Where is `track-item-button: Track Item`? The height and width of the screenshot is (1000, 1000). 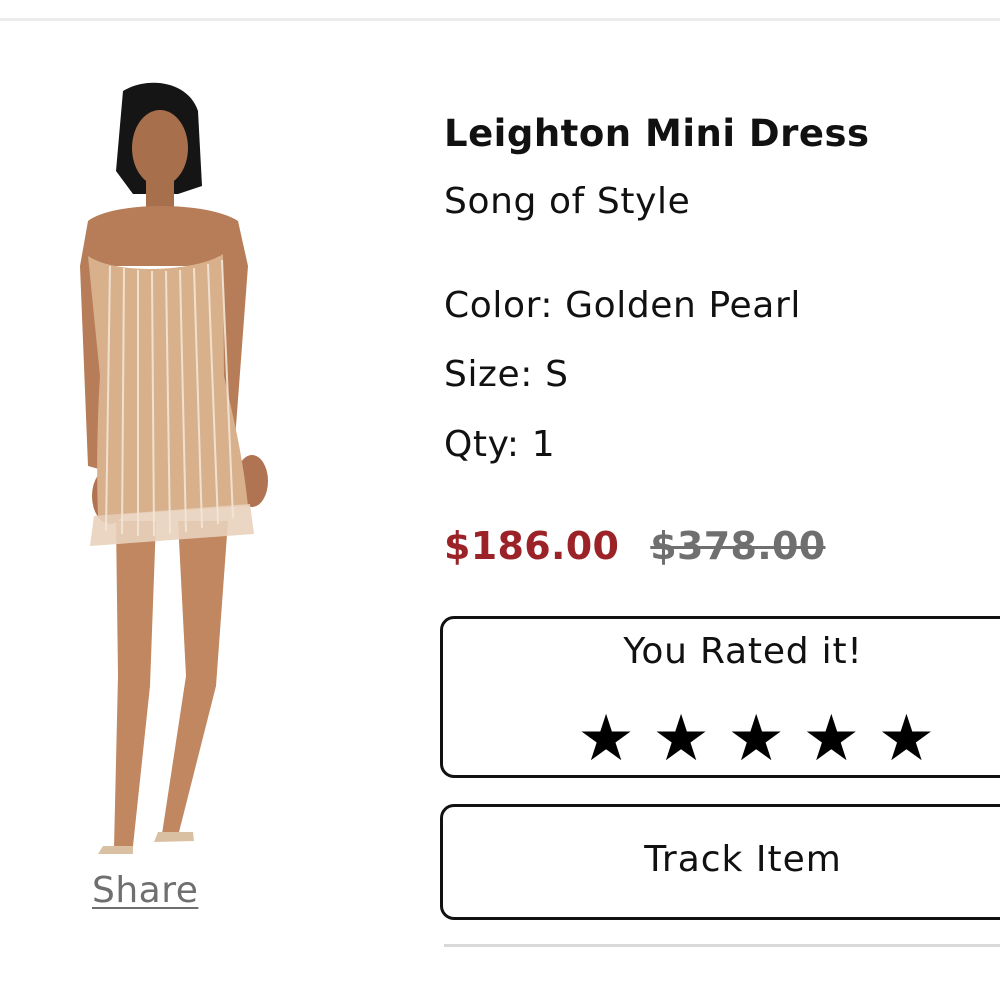
track-item-button: Track Item is located at coordinates (720, 862).